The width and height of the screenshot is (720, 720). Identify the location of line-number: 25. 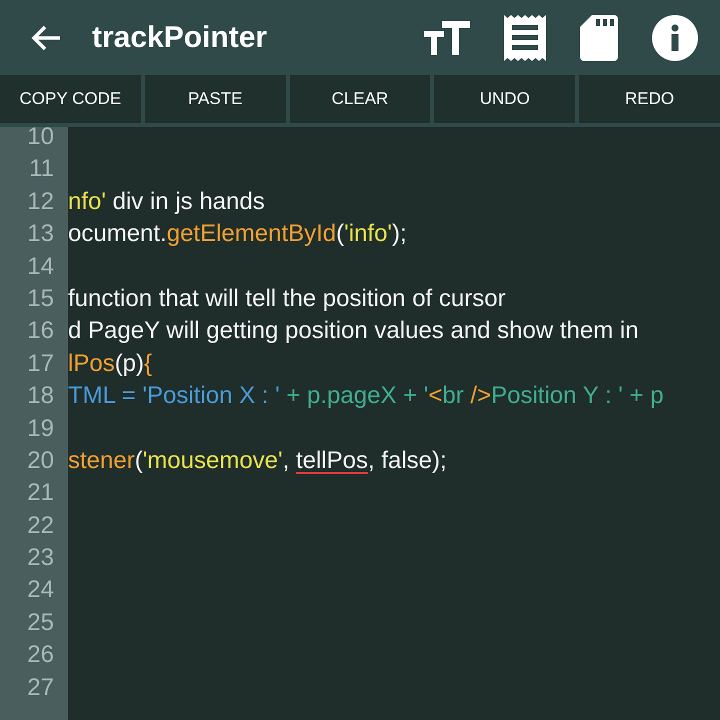
(40, 623).